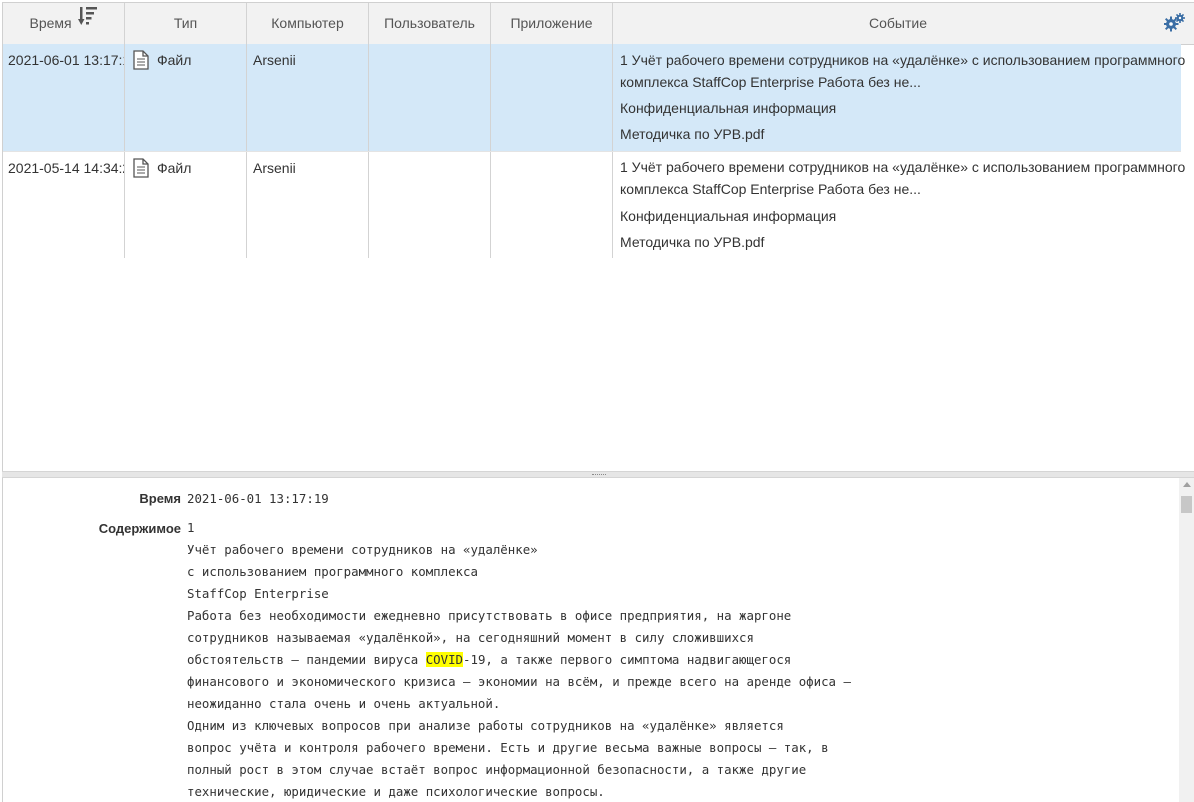 This screenshot has width=1194, height=802. I want to click on column-header-user: Пользователь, so click(430, 23).